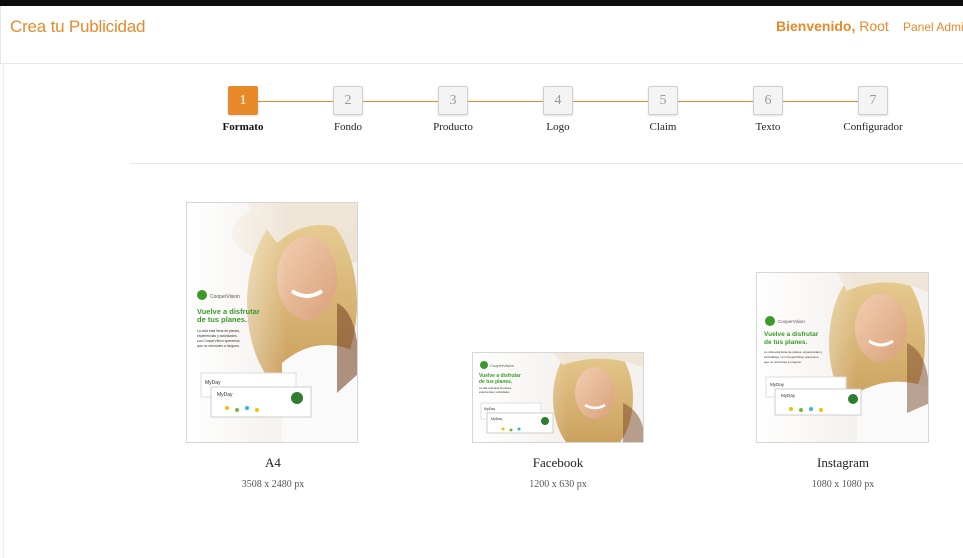  Describe the element at coordinates (768, 100) in the screenshot. I see `step-number: 6` at that location.